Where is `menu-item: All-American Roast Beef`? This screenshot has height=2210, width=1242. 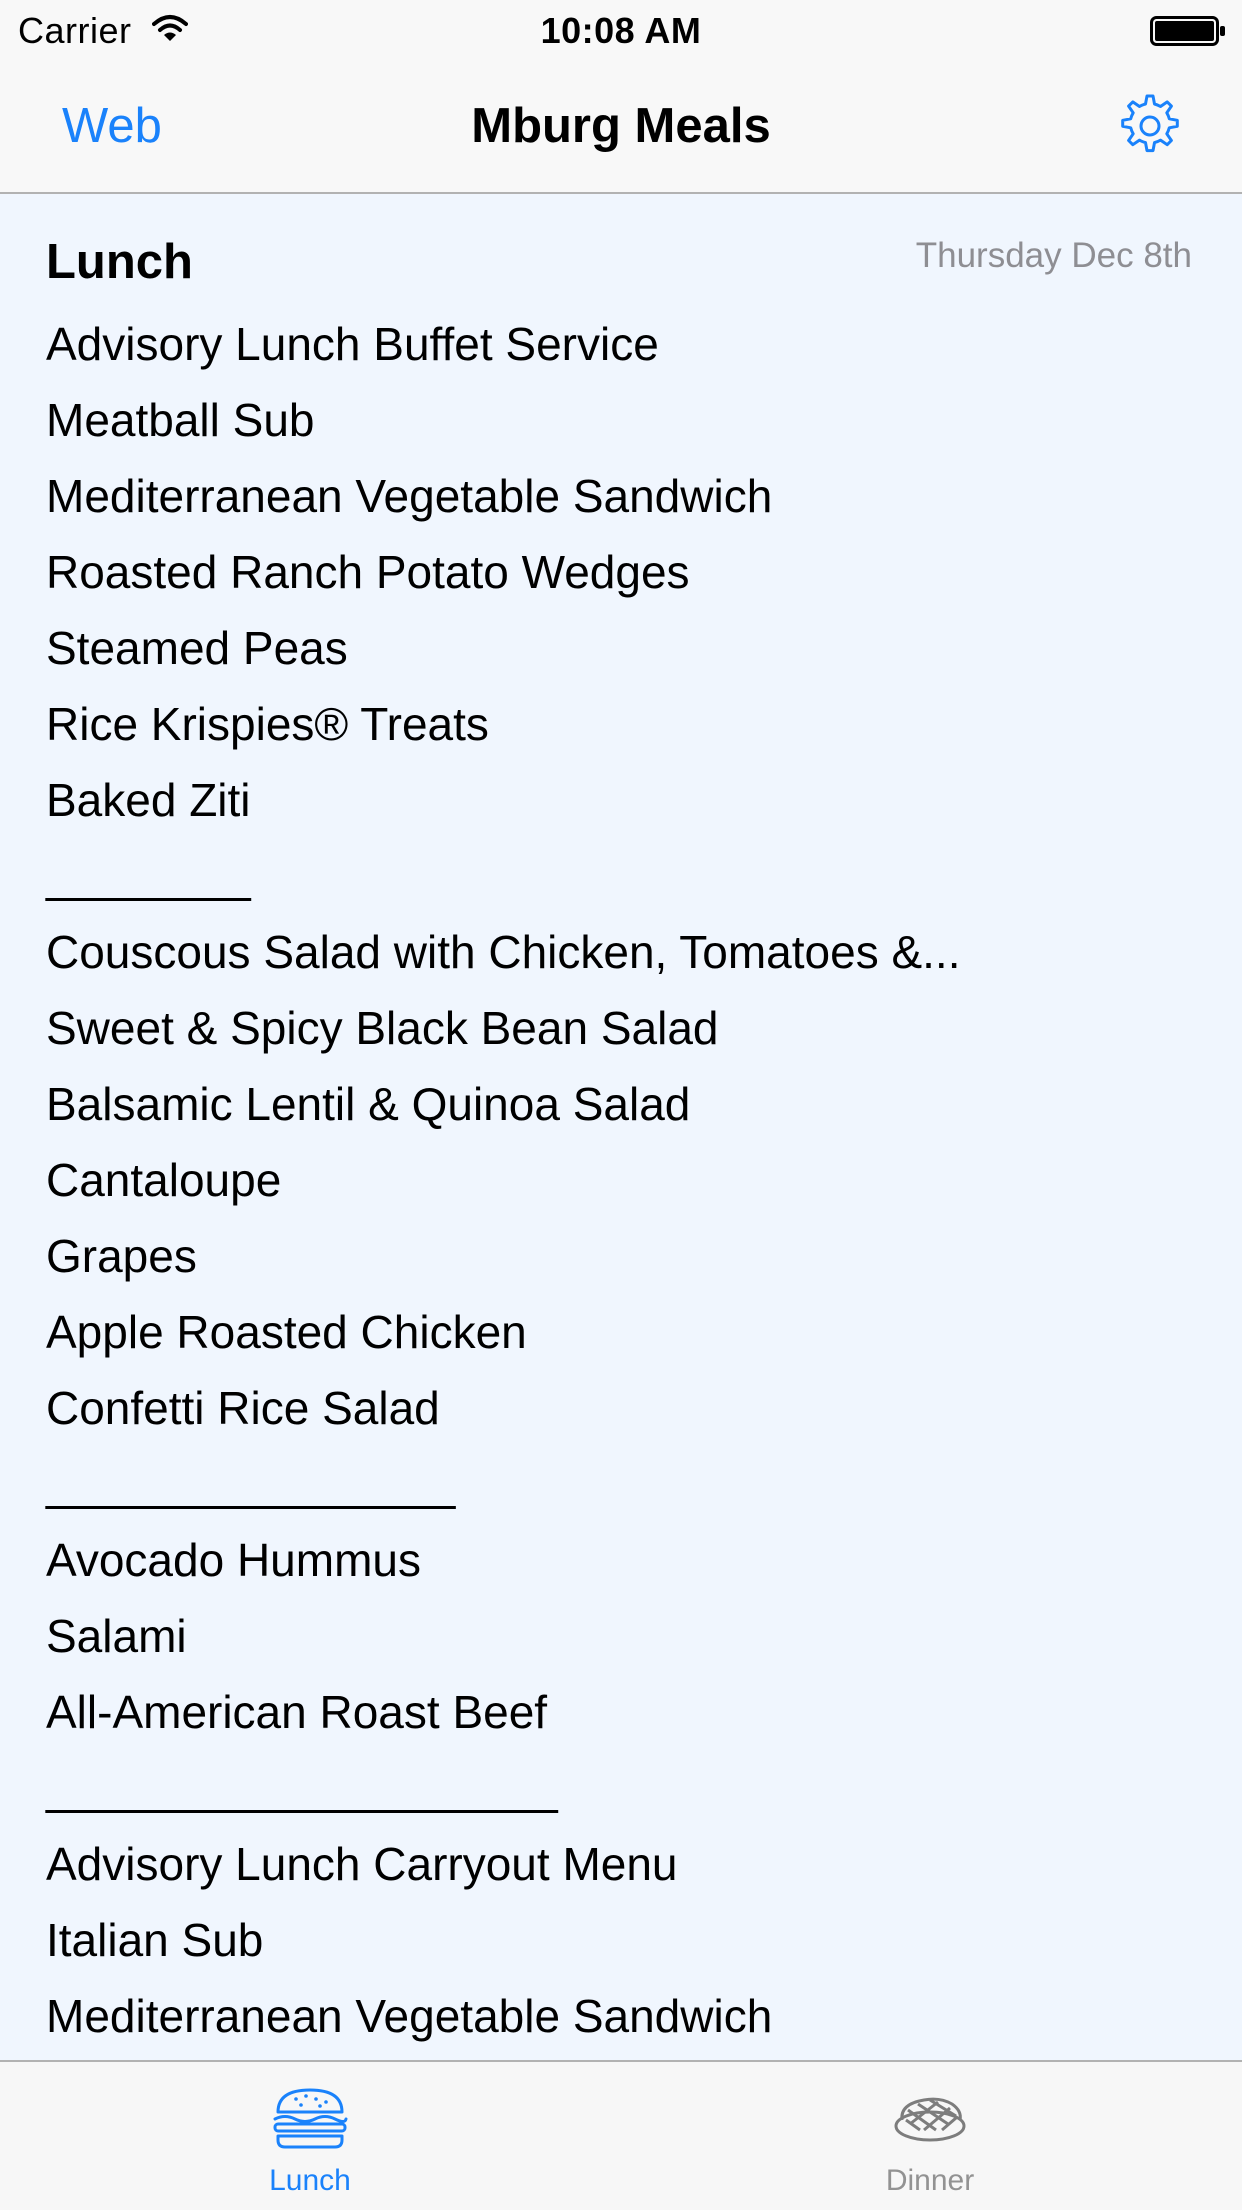 menu-item: All-American Roast Beef is located at coordinates (297, 1712).